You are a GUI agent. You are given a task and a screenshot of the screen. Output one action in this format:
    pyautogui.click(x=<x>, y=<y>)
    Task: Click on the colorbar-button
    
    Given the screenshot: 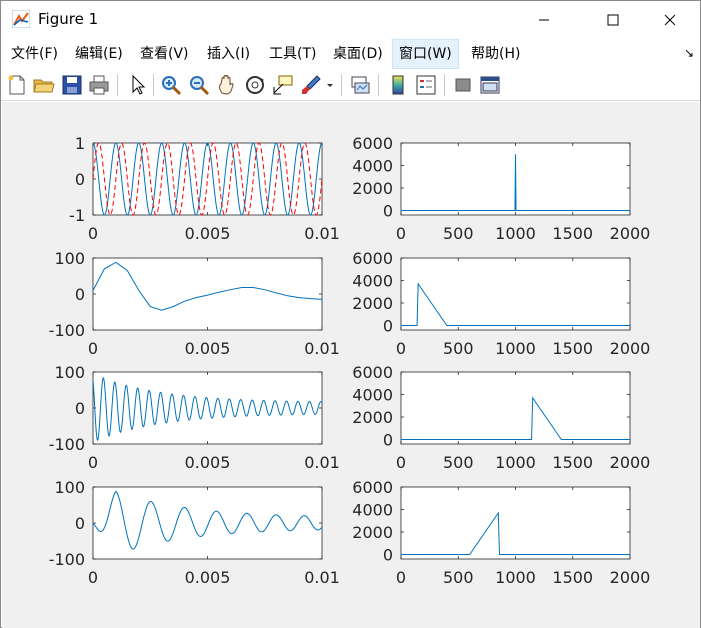 What is the action you would take?
    pyautogui.click(x=398, y=85)
    